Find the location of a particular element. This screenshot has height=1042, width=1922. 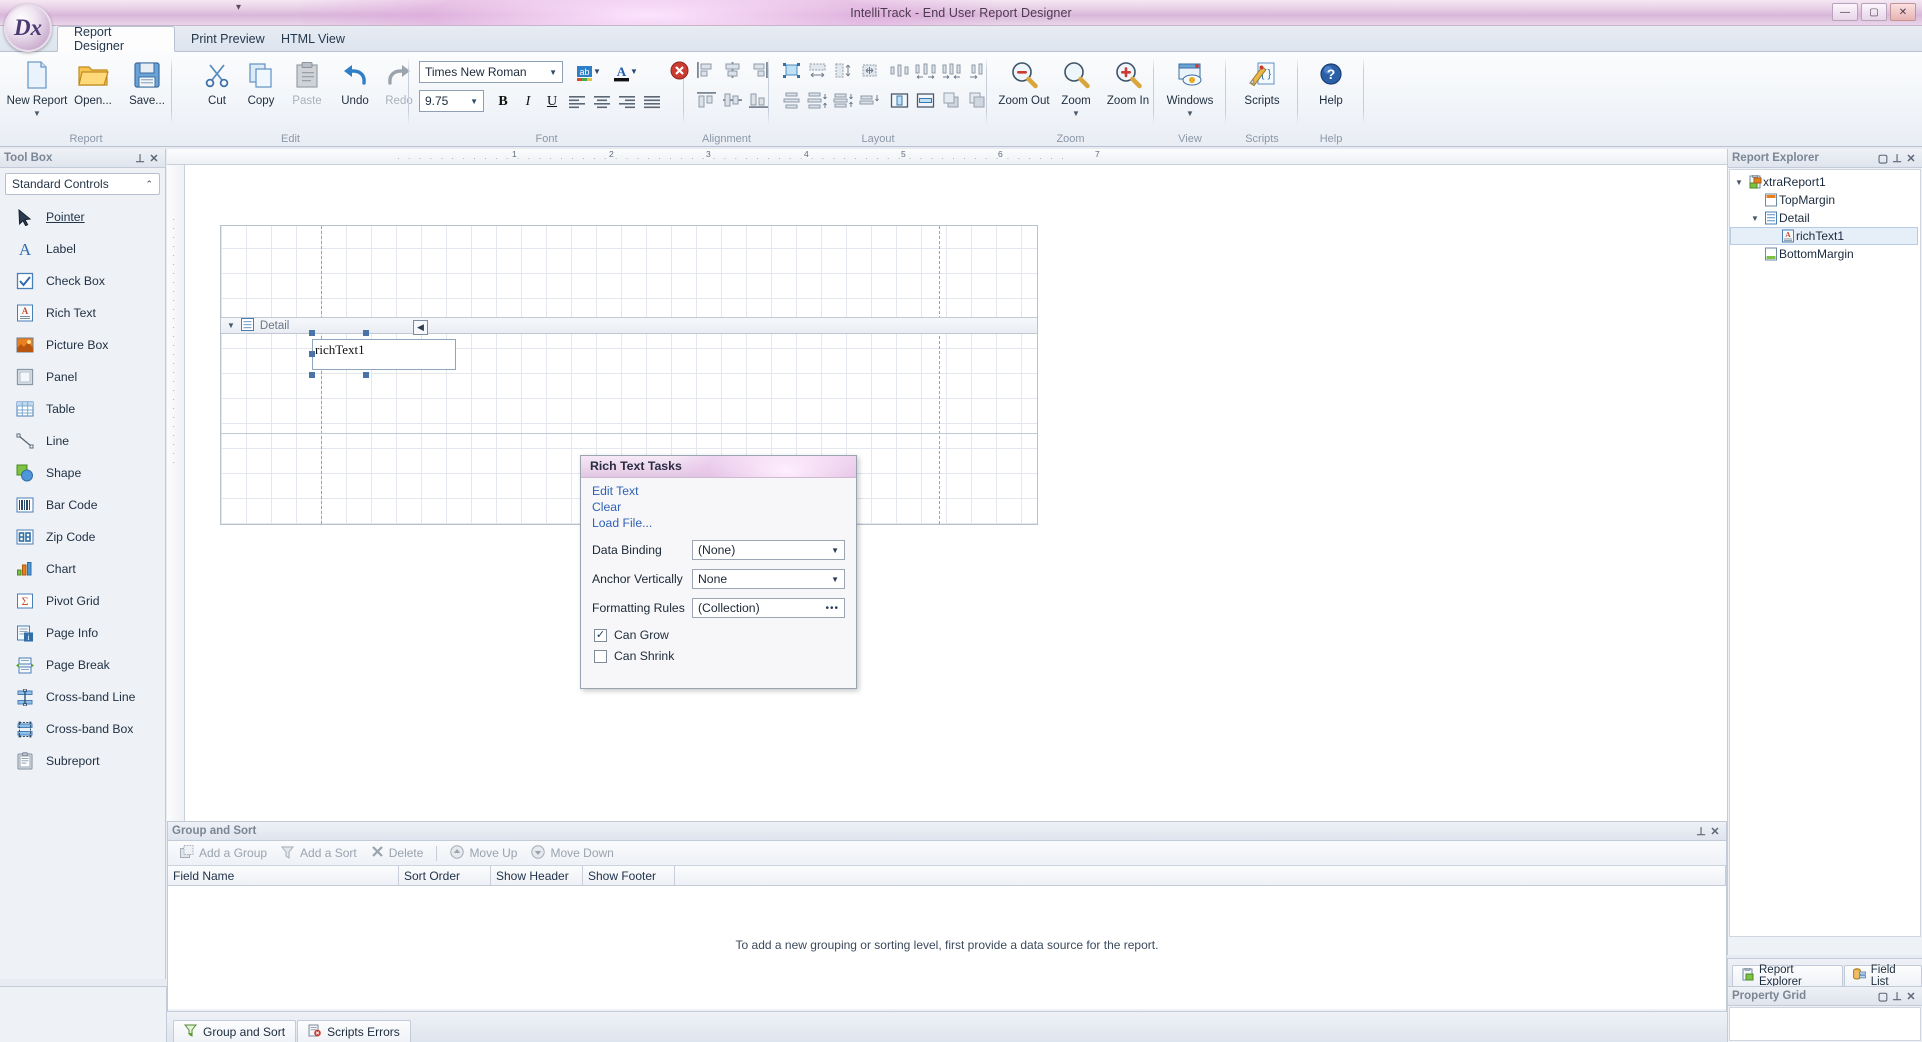

vertical-spacing-equal-icon is located at coordinates (791, 100).